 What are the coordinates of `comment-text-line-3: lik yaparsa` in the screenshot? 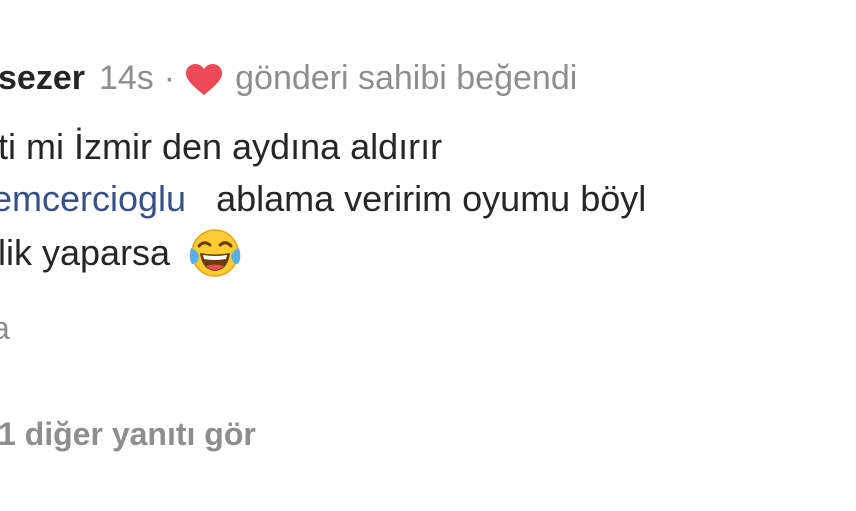 It's located at (121, 253).